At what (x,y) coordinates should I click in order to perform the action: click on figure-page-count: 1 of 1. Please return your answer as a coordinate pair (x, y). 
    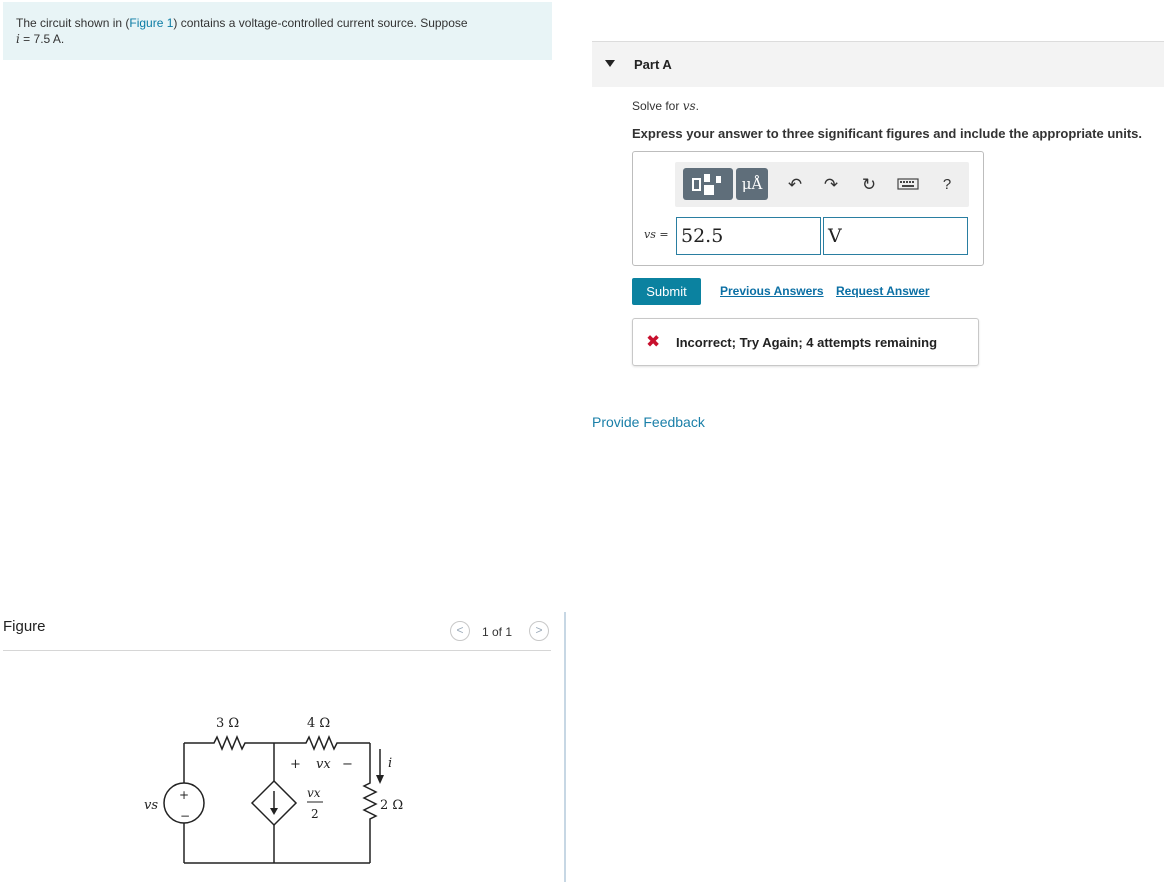
    Looking at the image, I should click on (497, 632).